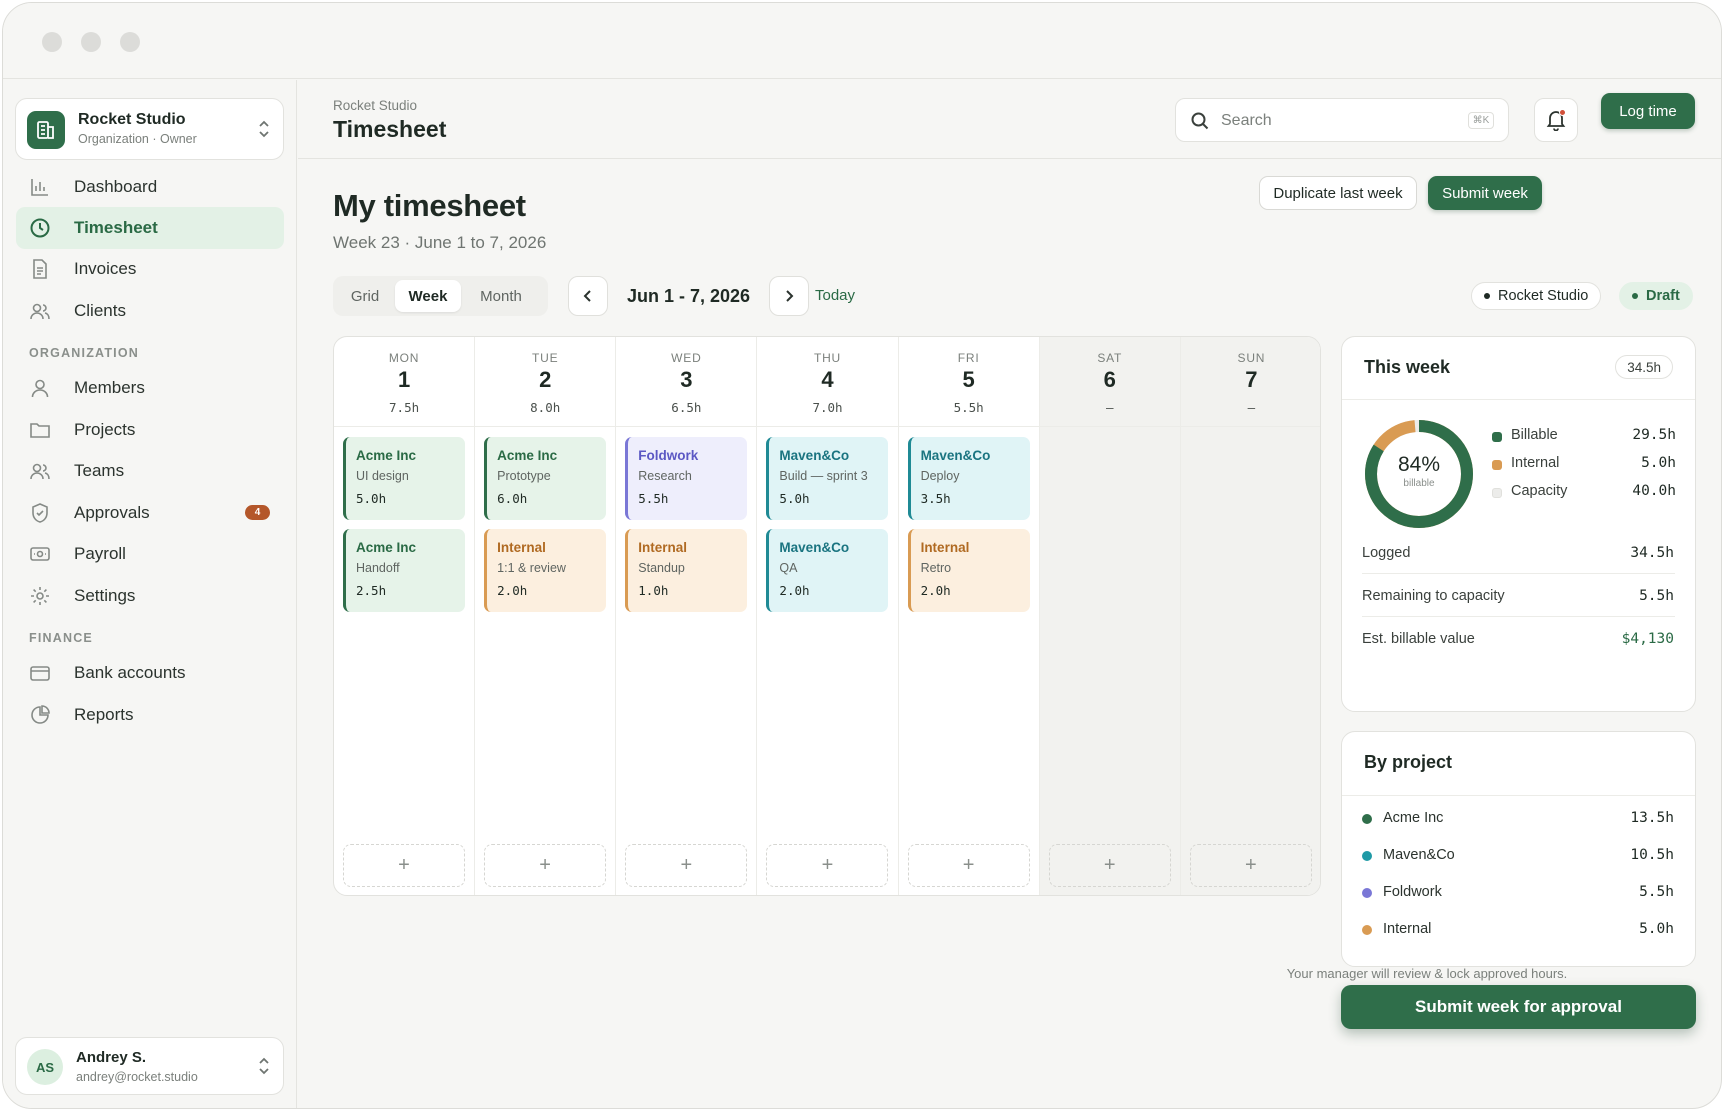 This screenshot has width=1724, height=1111. I want to click on time-entry: Internal 1:1 & review 2.0h, so click(545, 570).